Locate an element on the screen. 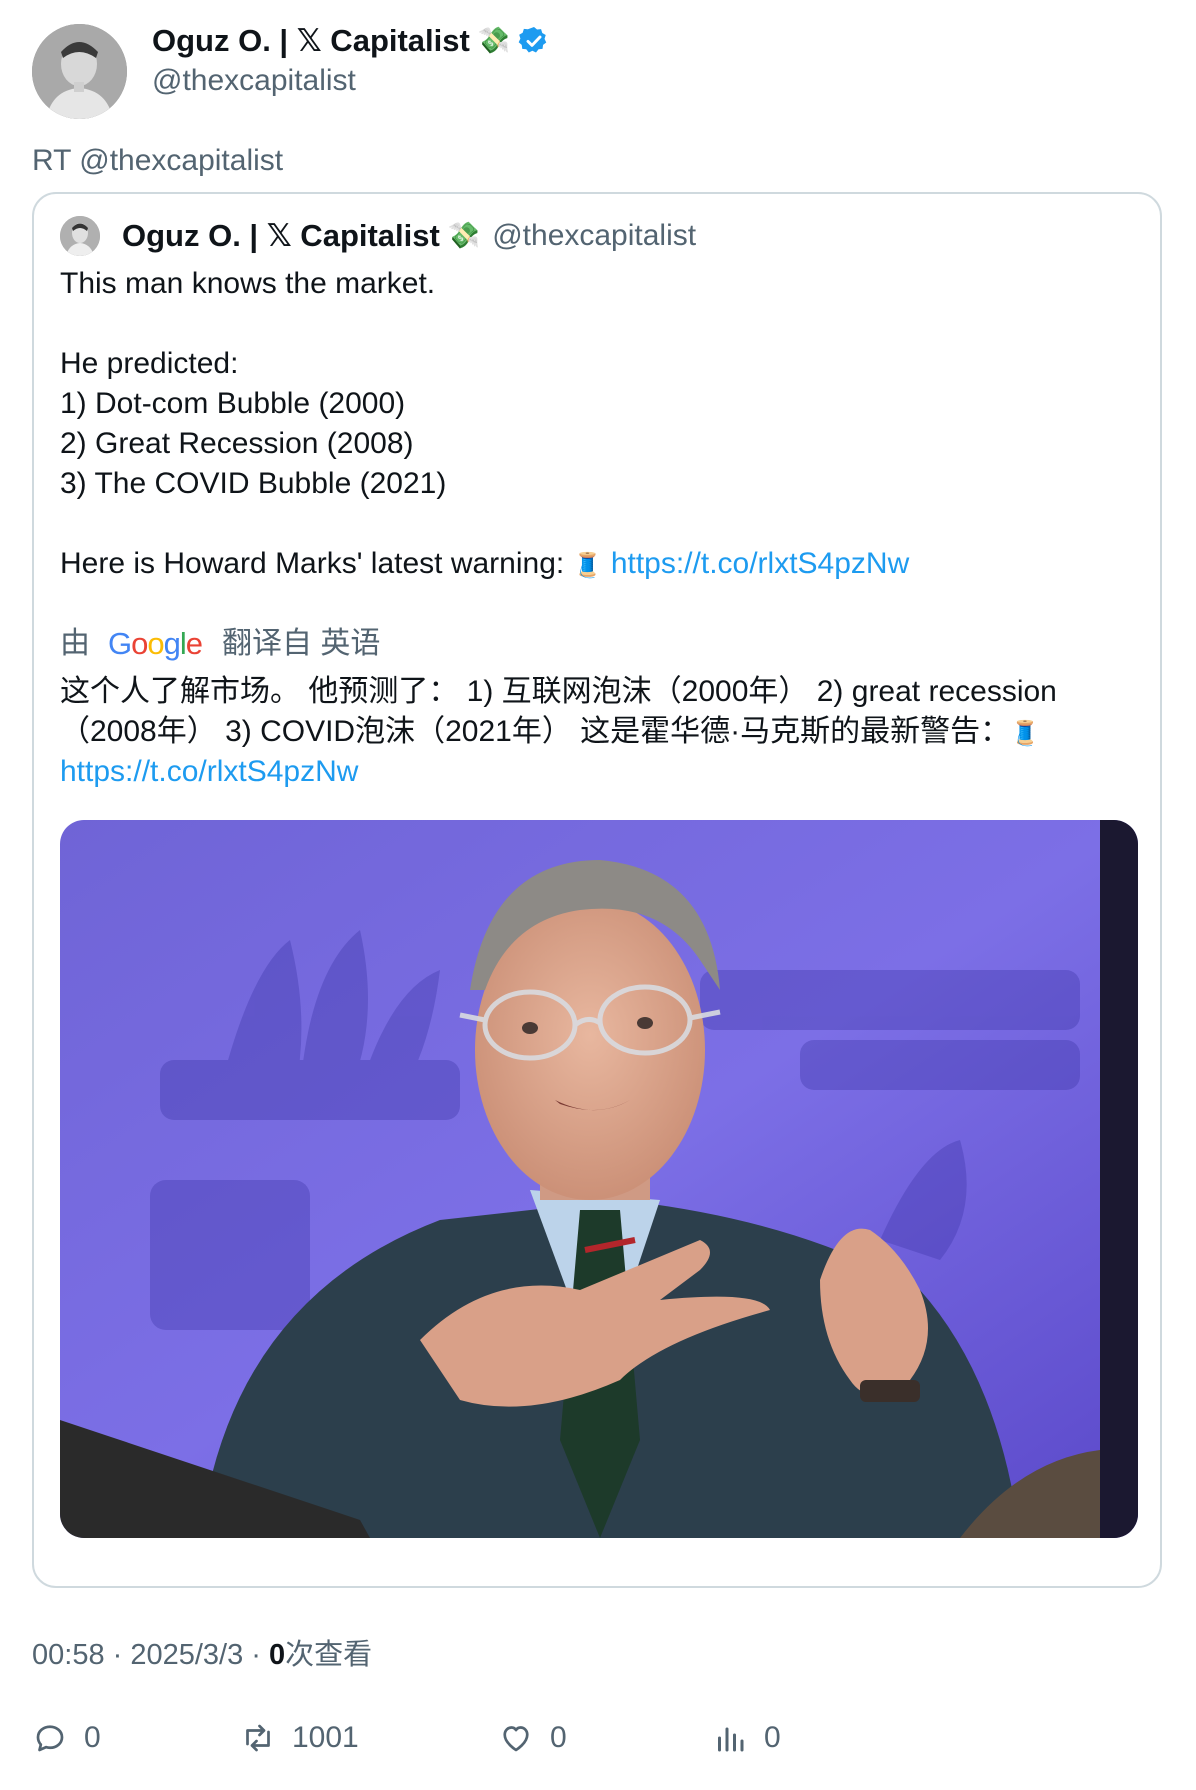 The width and height of the screenshot is (1196, 1790). retweet-button: 1001 is located at coordinates (299, 1738).